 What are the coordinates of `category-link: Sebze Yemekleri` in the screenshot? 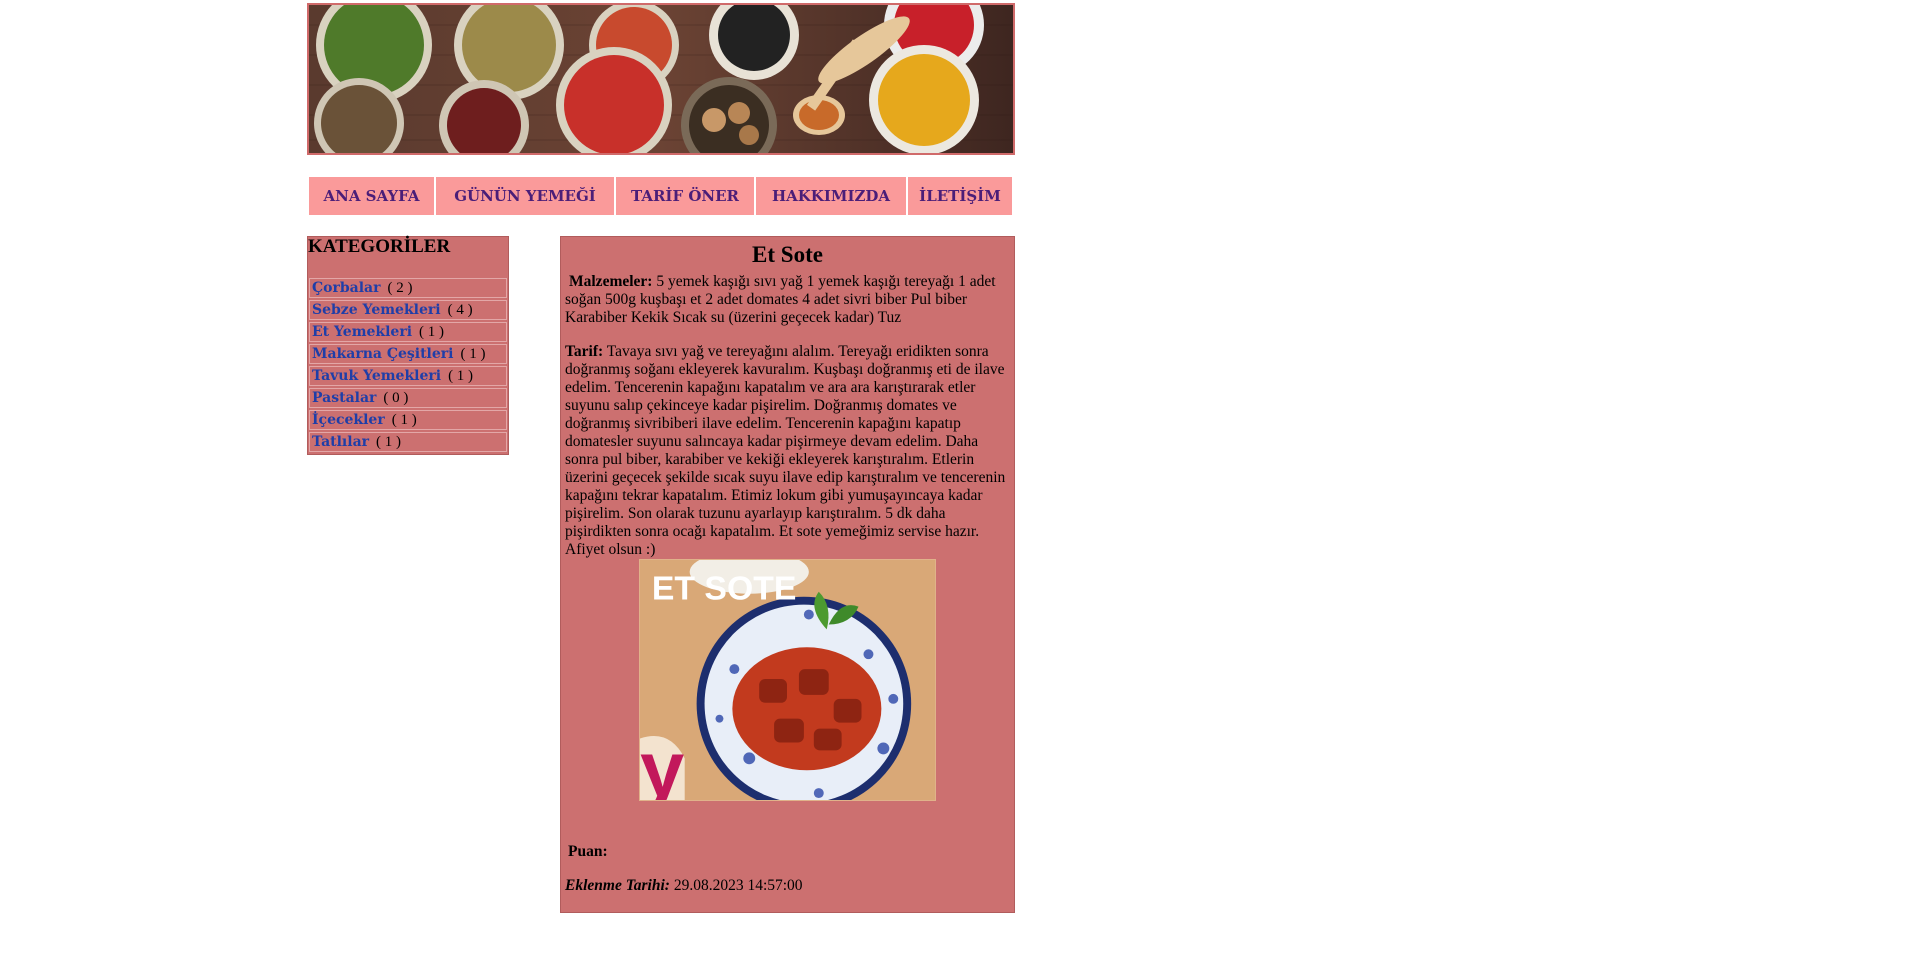 It's located at (376, 310).